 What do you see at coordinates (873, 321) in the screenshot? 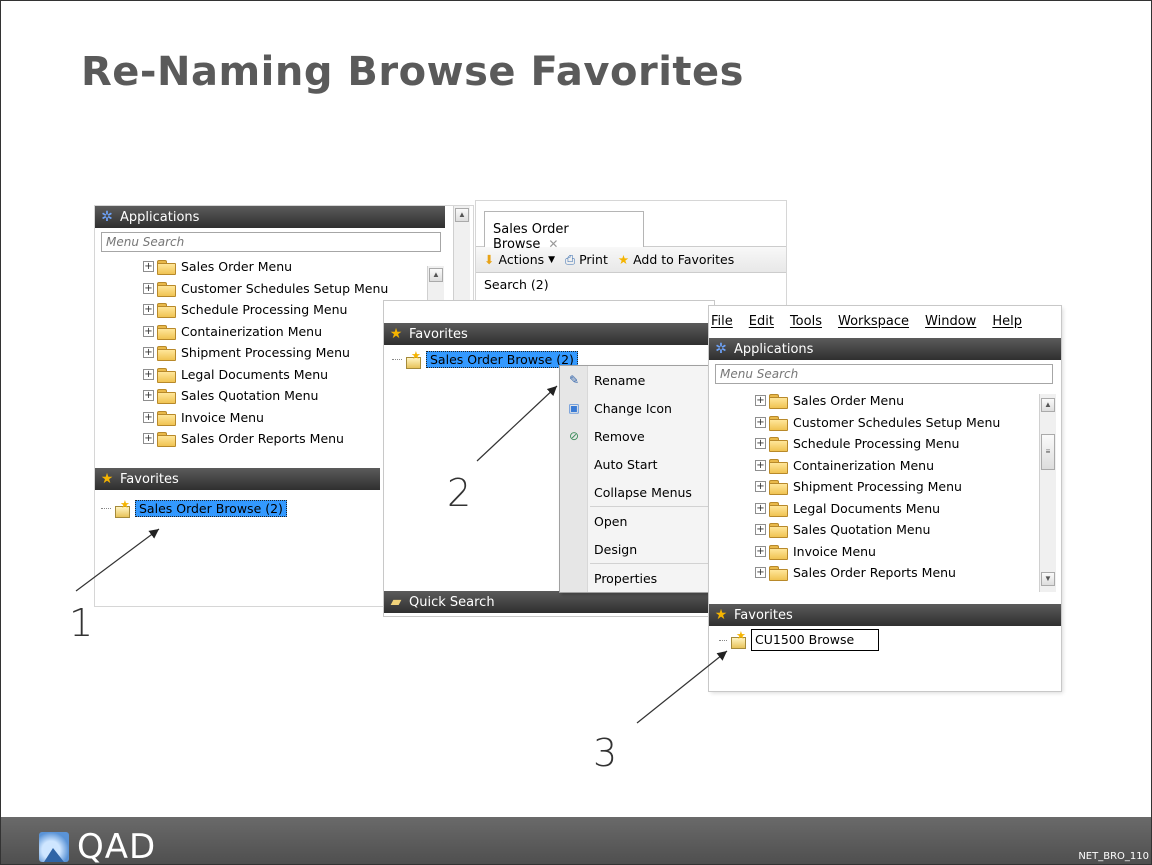
I see `menu-workspace: Workspace` at bounding box center [873, 321].